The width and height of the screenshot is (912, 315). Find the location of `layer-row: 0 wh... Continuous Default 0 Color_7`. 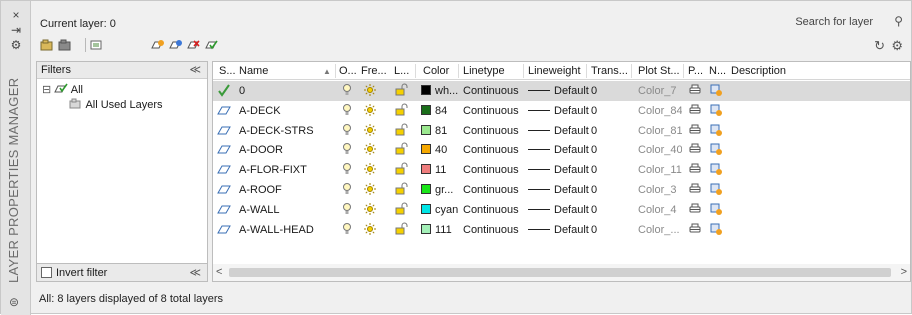

layer-row: 0 wh... Continuous Default 0 Color_7 is located at coordinates (561, 91).